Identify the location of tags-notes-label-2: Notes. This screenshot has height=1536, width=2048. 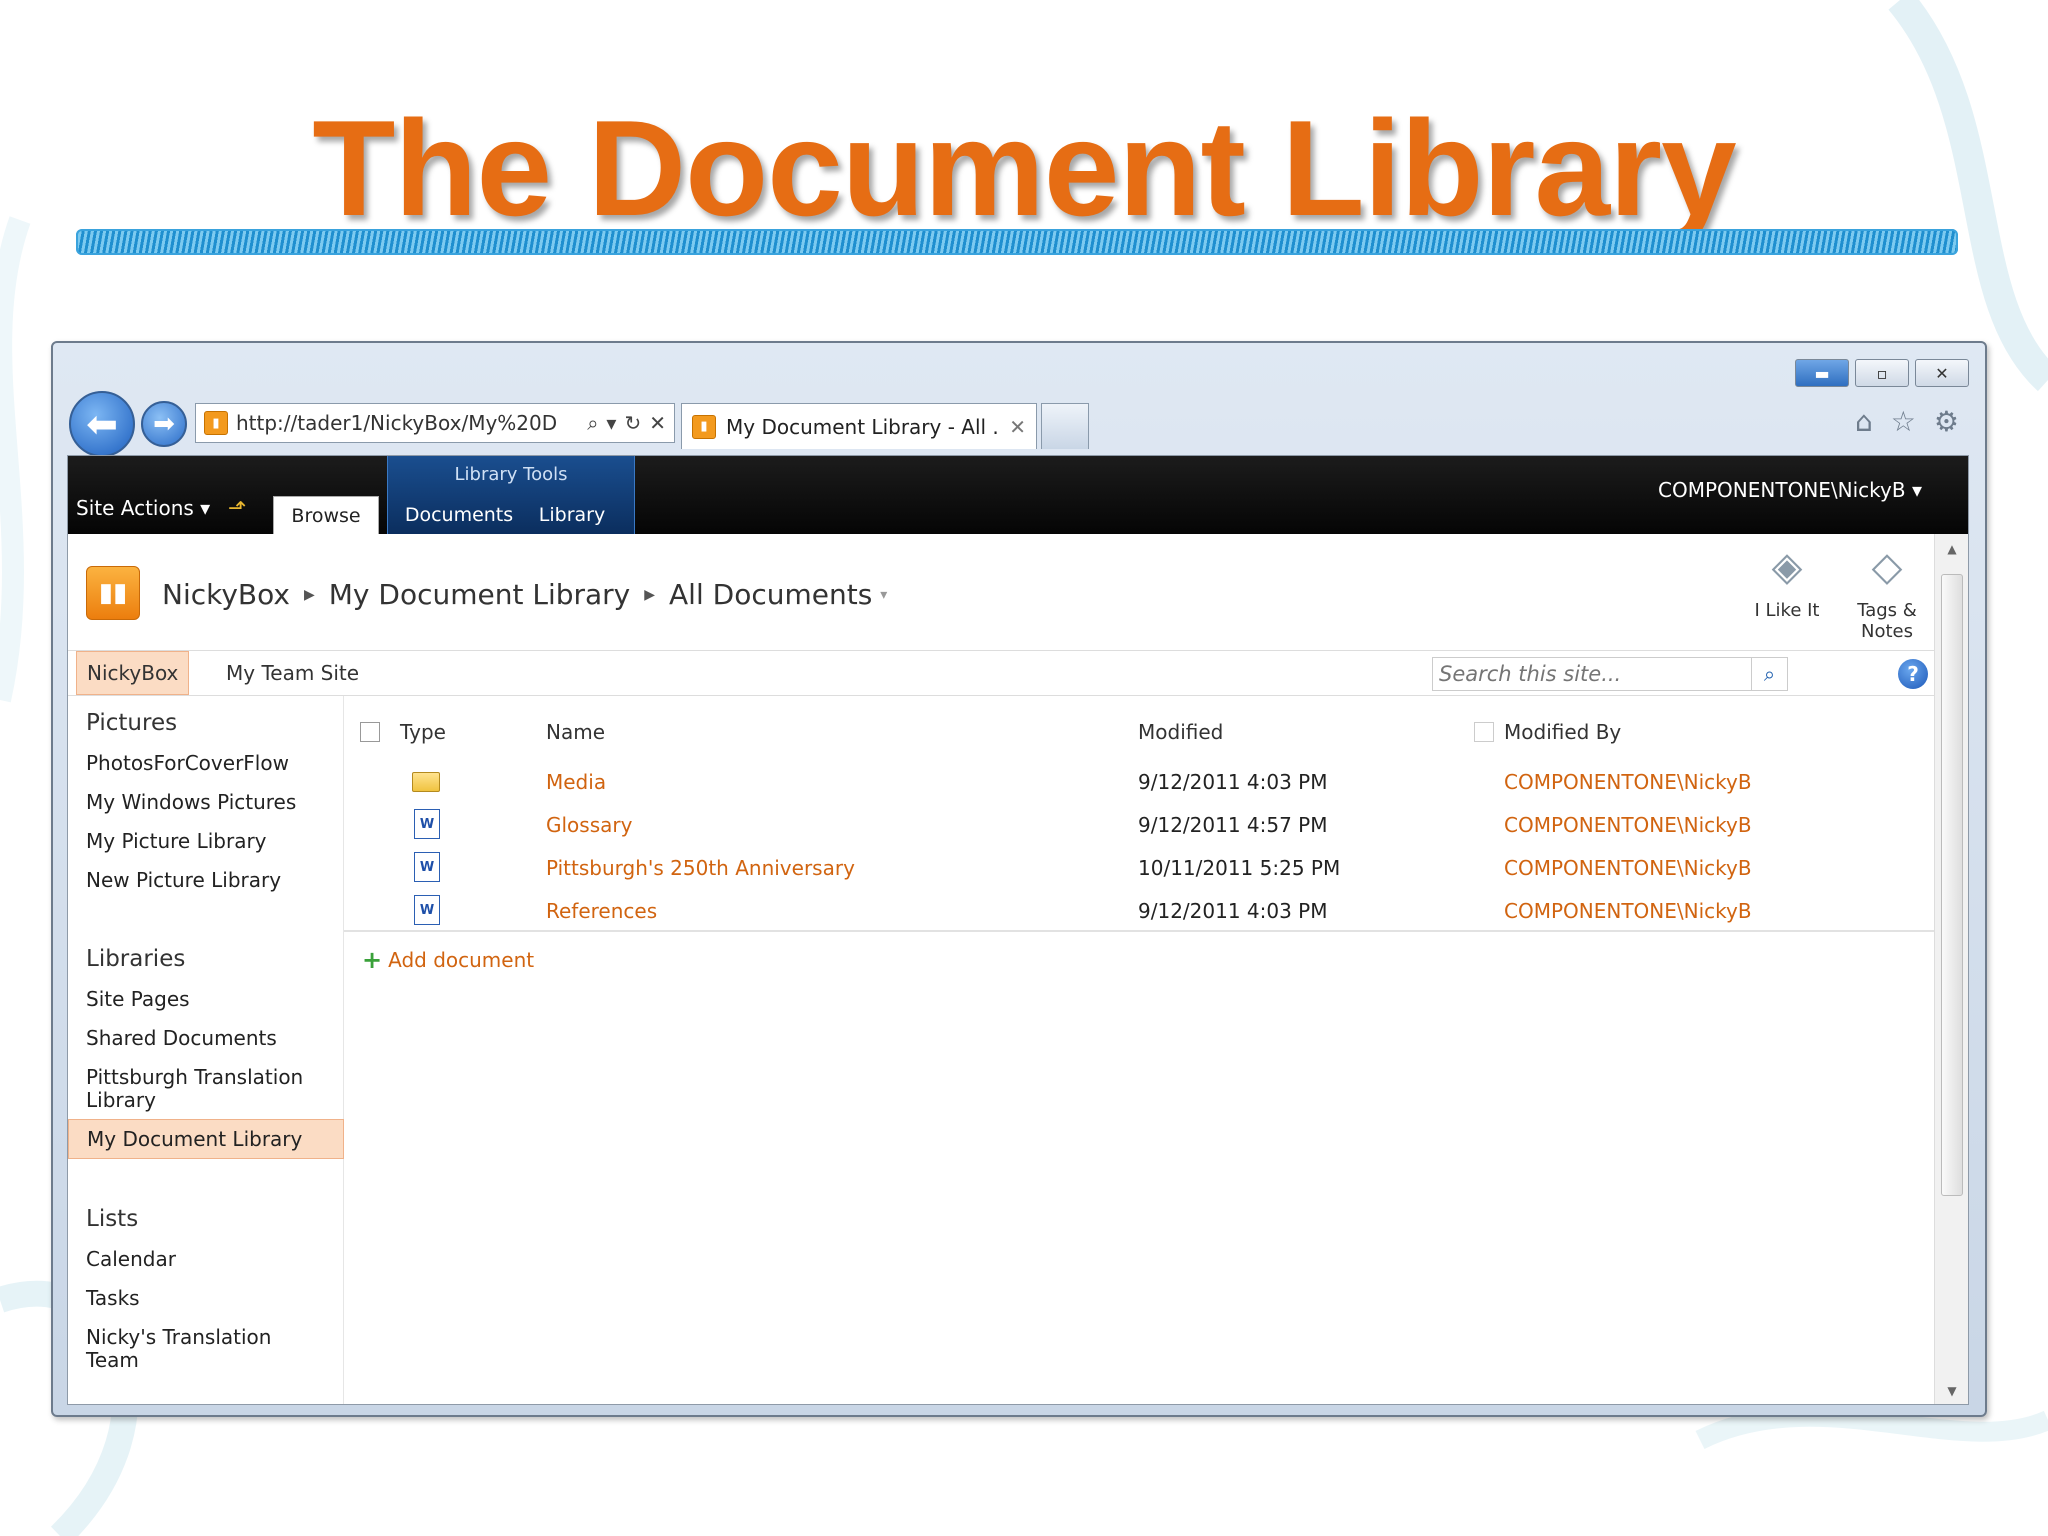
(1887, 631).